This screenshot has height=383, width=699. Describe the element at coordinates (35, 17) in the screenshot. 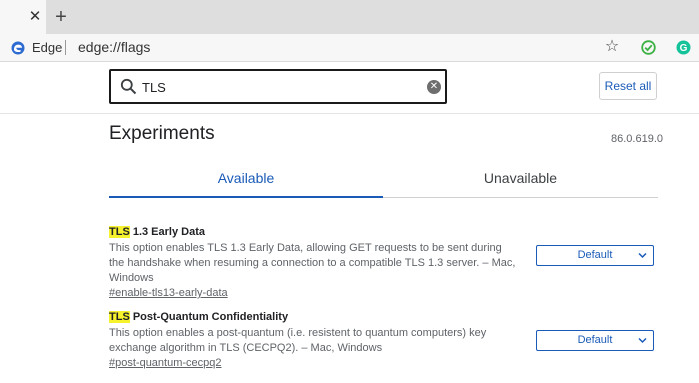

I see `close-tab-icon: ✕` at that location.